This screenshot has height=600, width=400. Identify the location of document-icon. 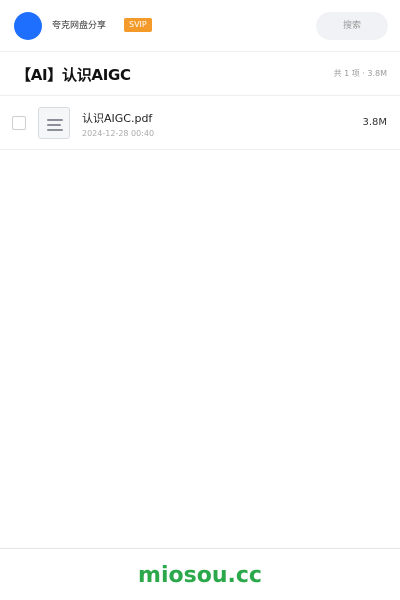
(54, 123).